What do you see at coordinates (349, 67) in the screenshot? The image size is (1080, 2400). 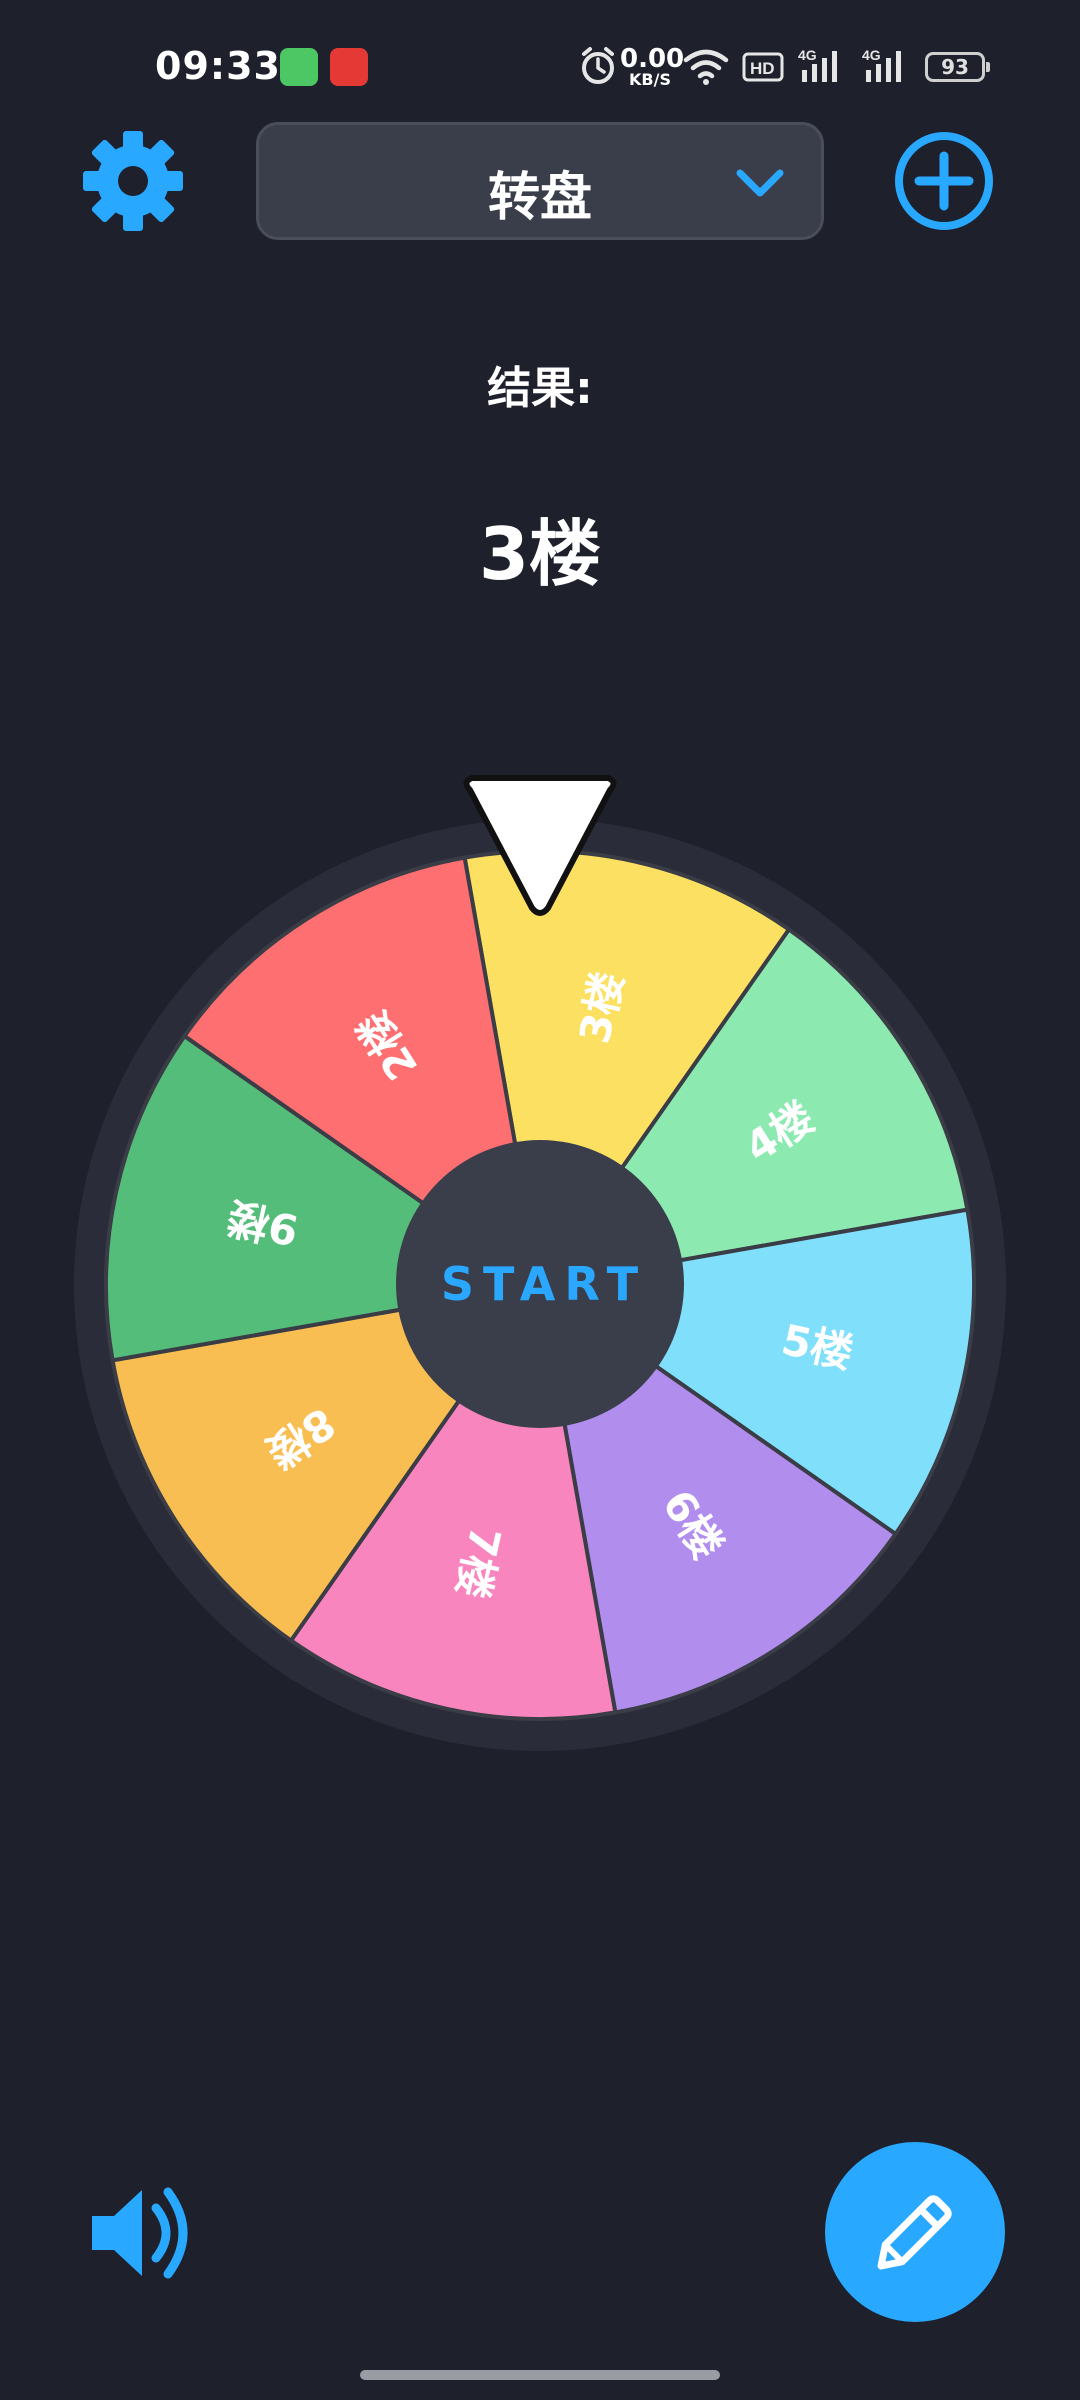 I see `red-app-icon` at bounding box center [349, 67].